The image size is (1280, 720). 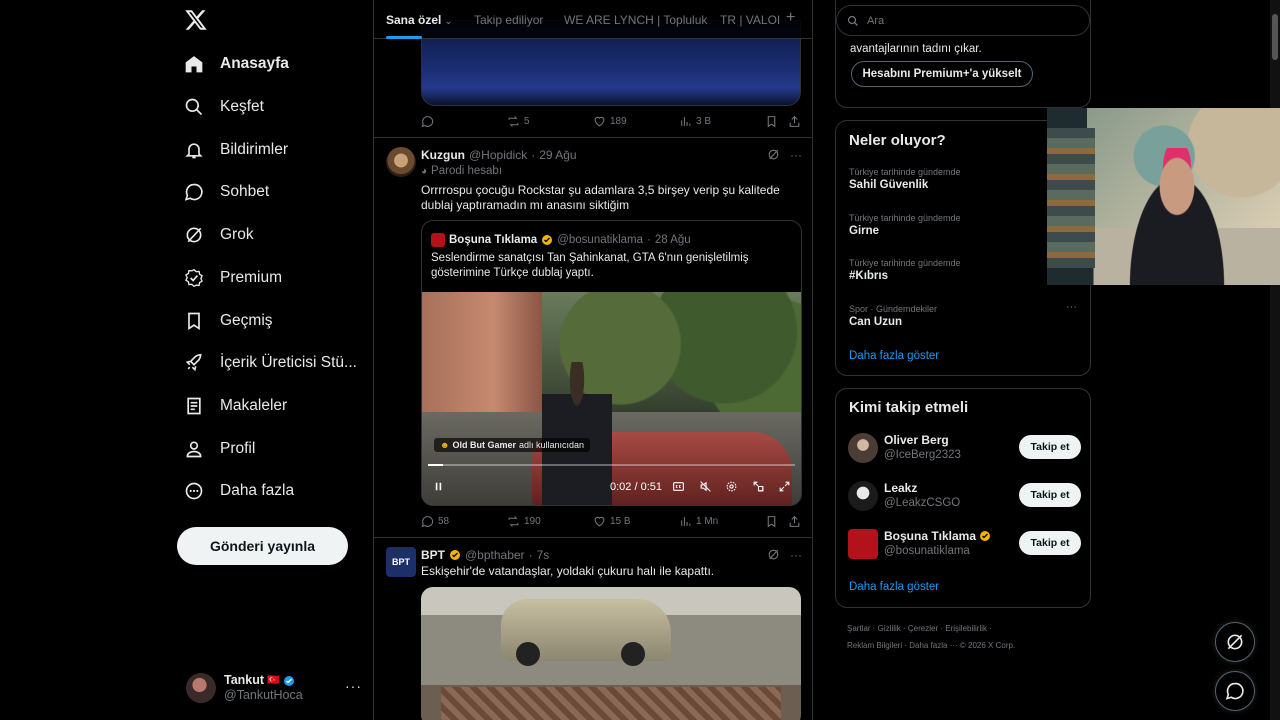 I want to click on upgrade-premium-button: Hesabını Premium+'a yükselt, so click(x=942, y=74).